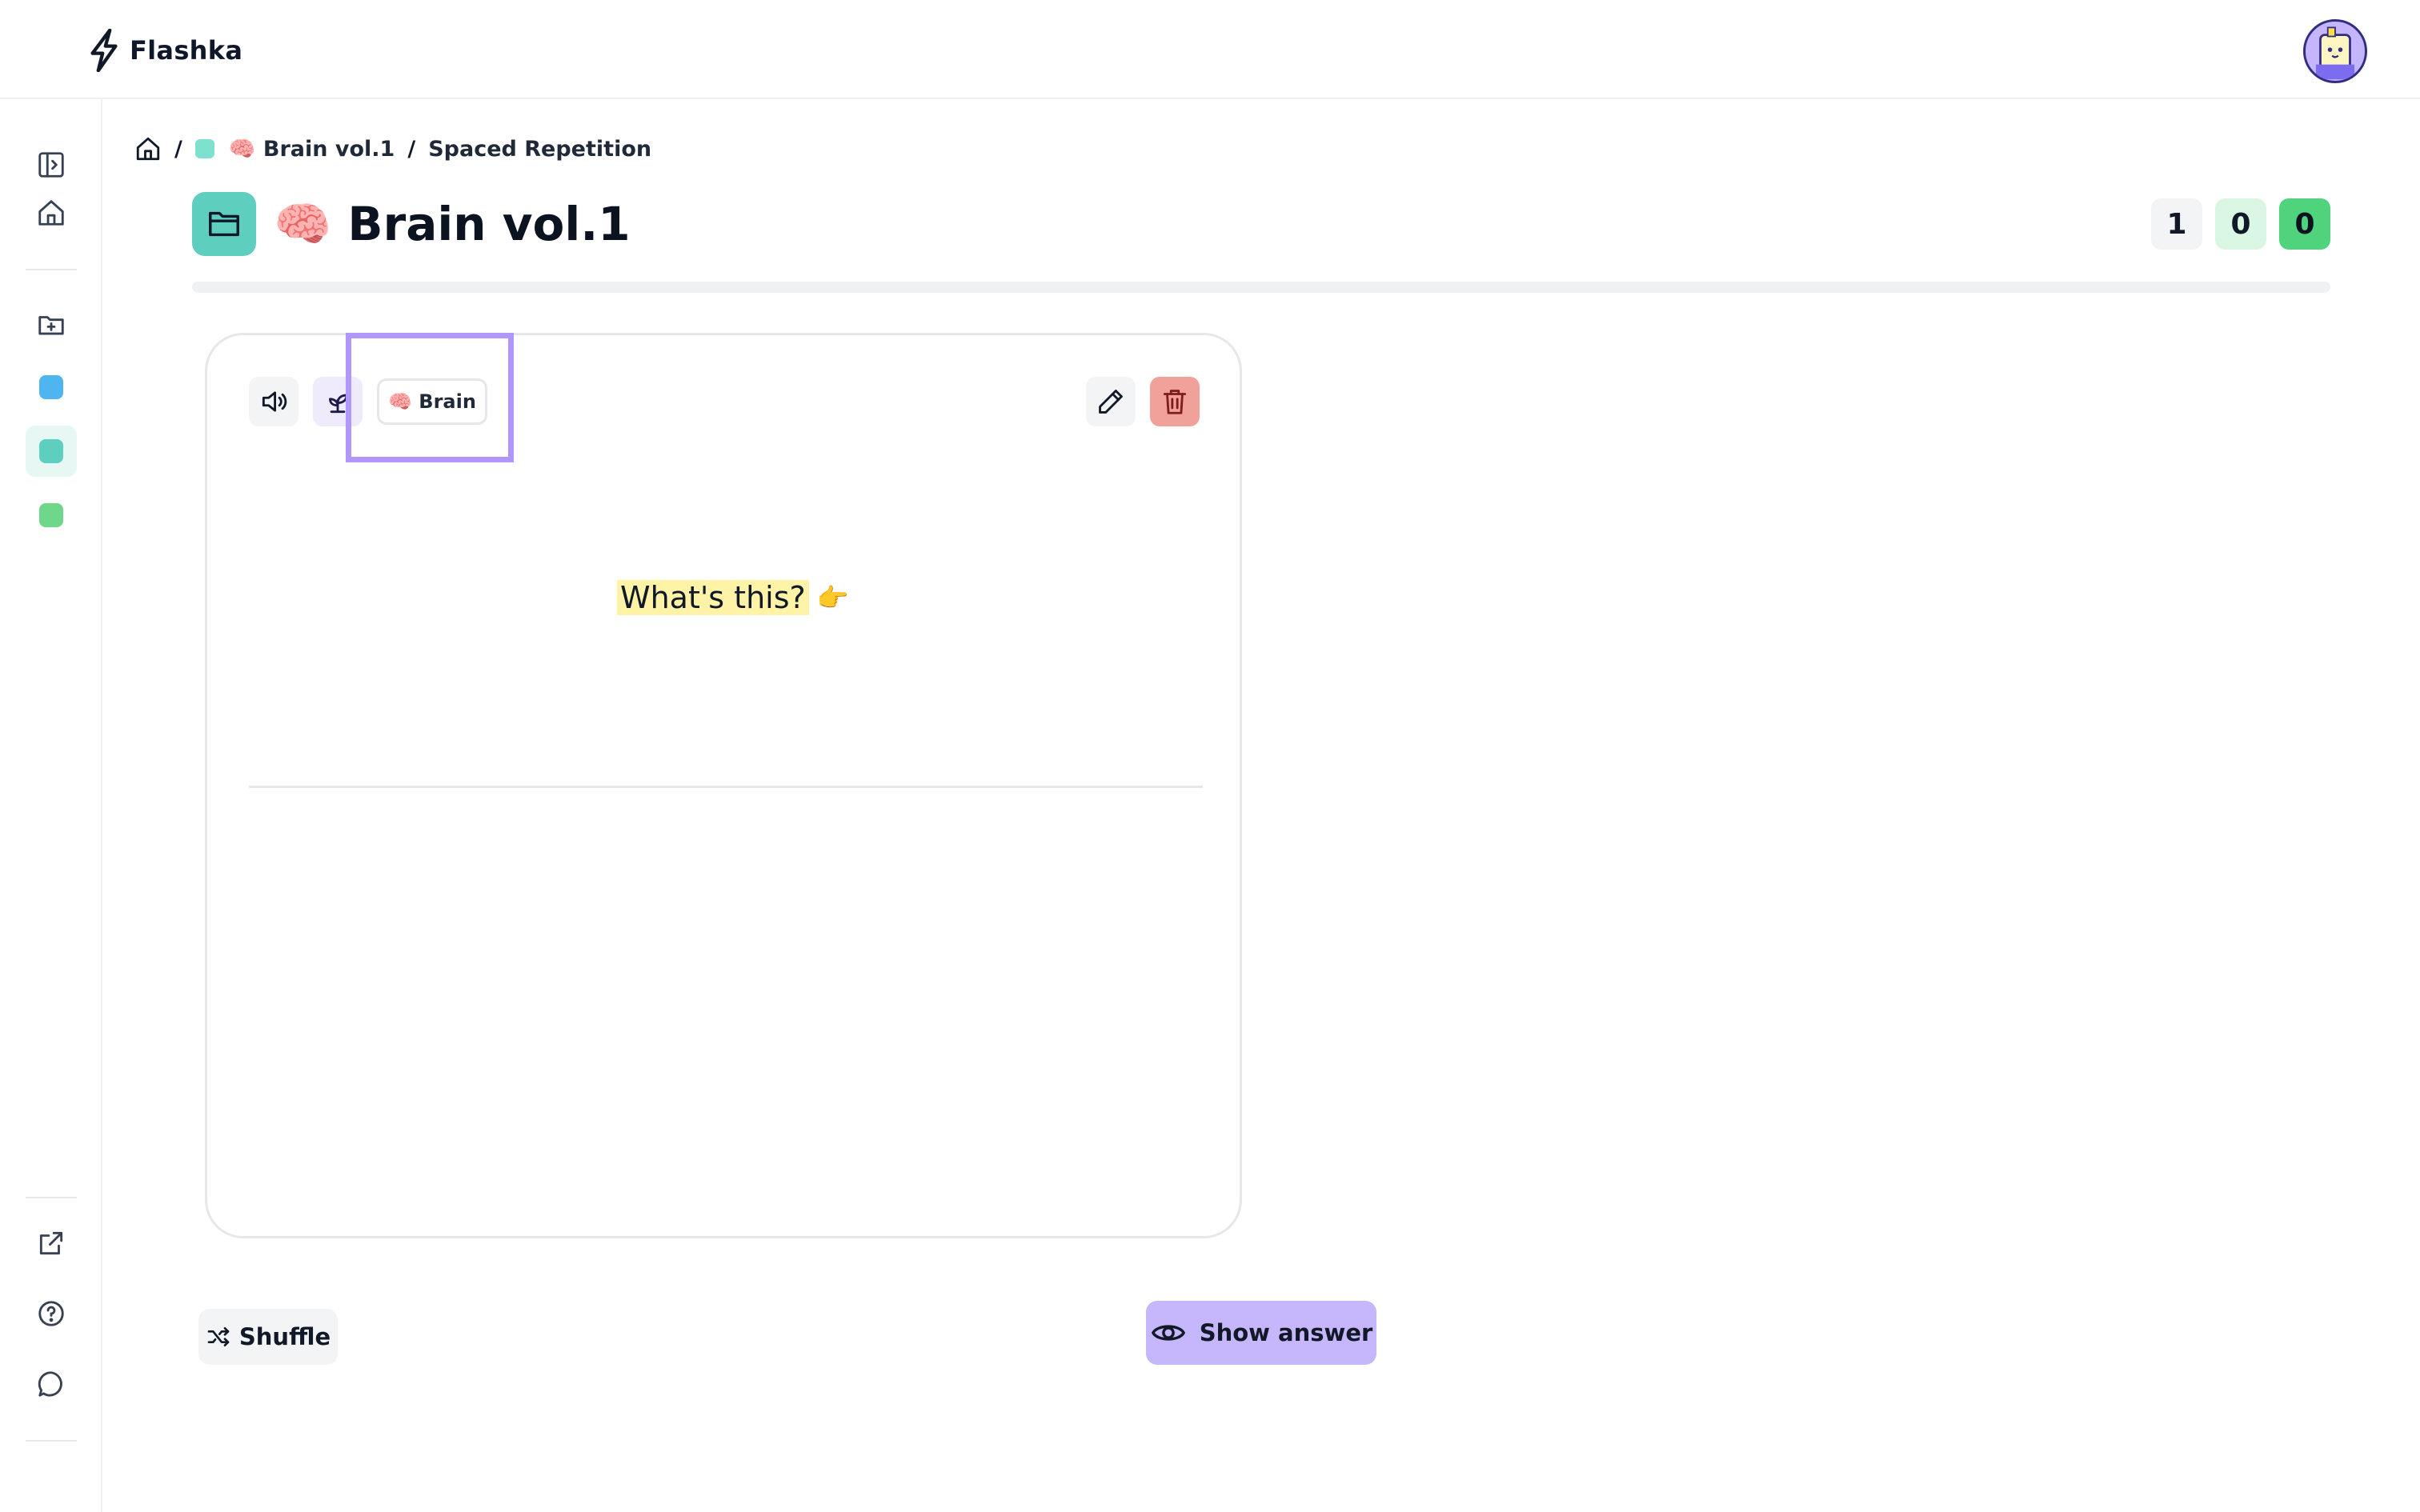  I want to click on deck-folder-badge, so click(224, 224).